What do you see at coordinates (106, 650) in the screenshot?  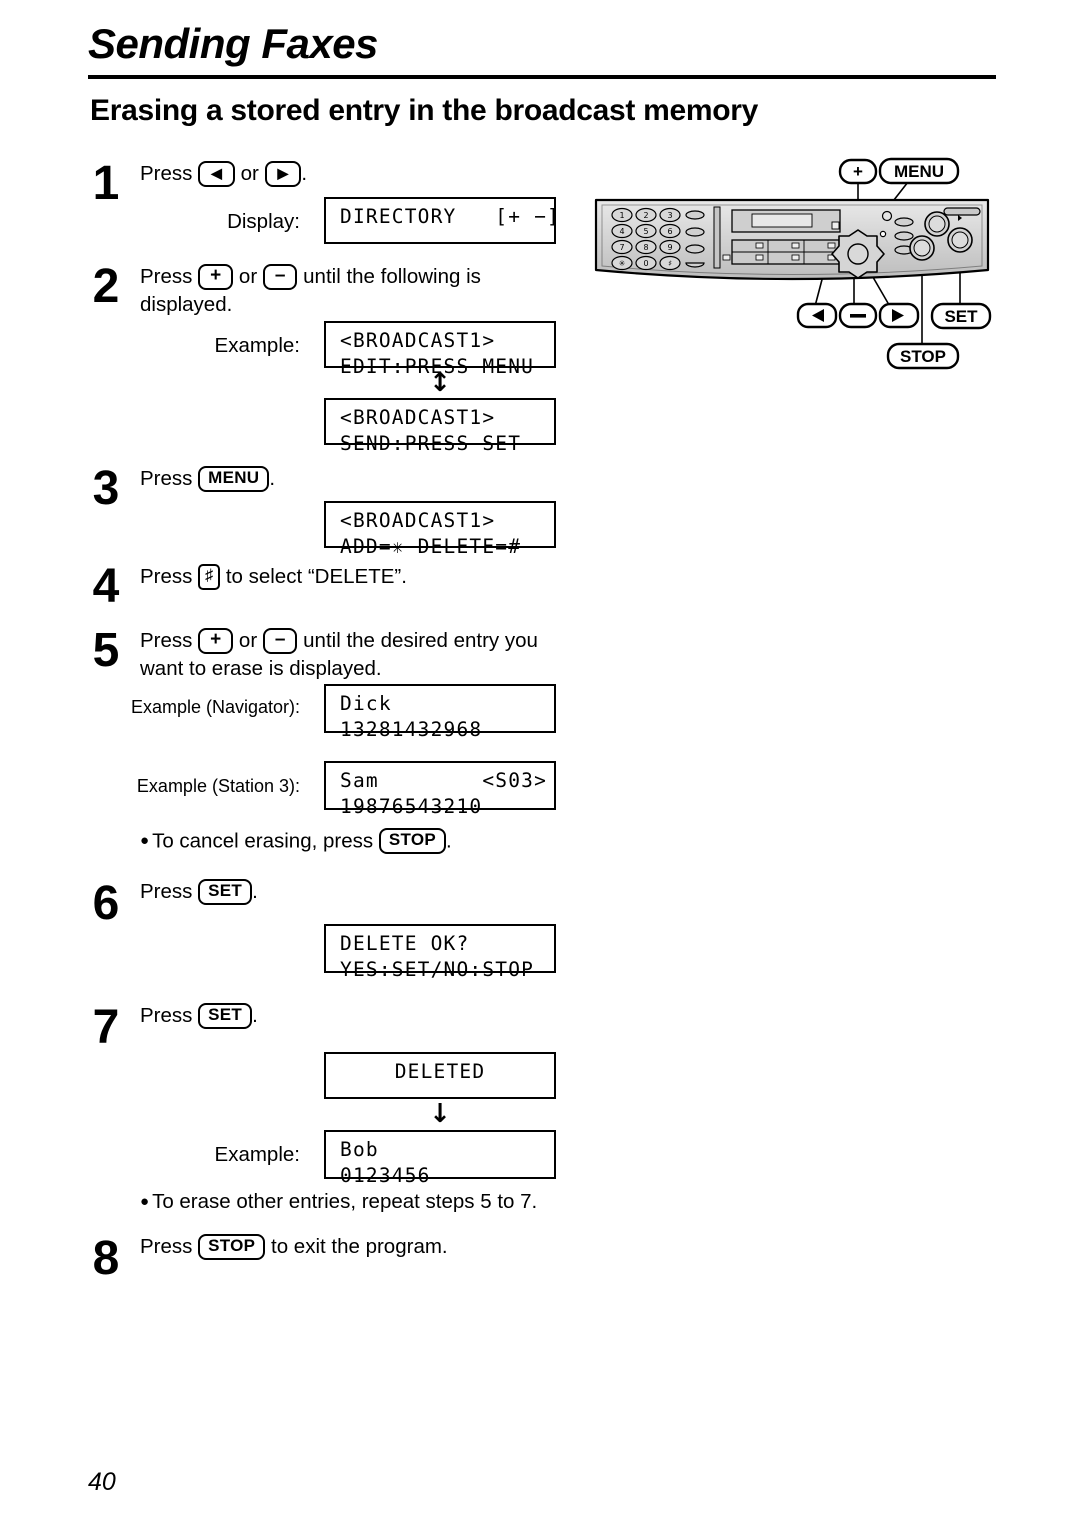 I see `step-number-5: 5` at bounding box center [106, 650].